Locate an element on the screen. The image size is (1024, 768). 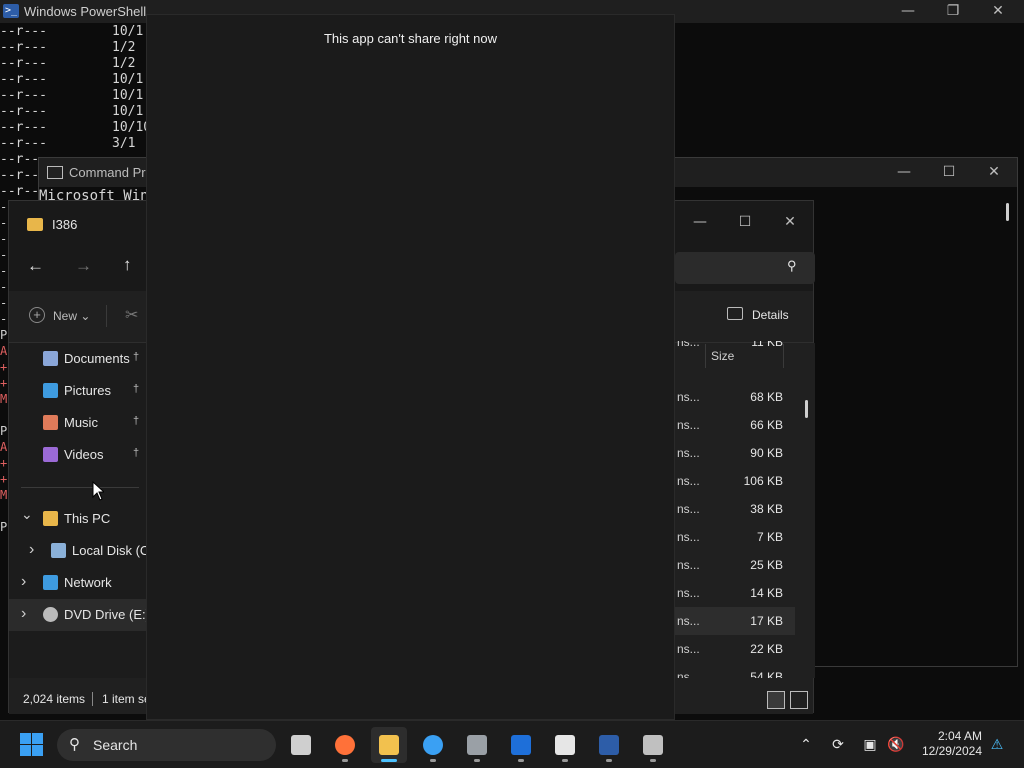
taskbar-search-label: Search is located at coordinates (115, 745).